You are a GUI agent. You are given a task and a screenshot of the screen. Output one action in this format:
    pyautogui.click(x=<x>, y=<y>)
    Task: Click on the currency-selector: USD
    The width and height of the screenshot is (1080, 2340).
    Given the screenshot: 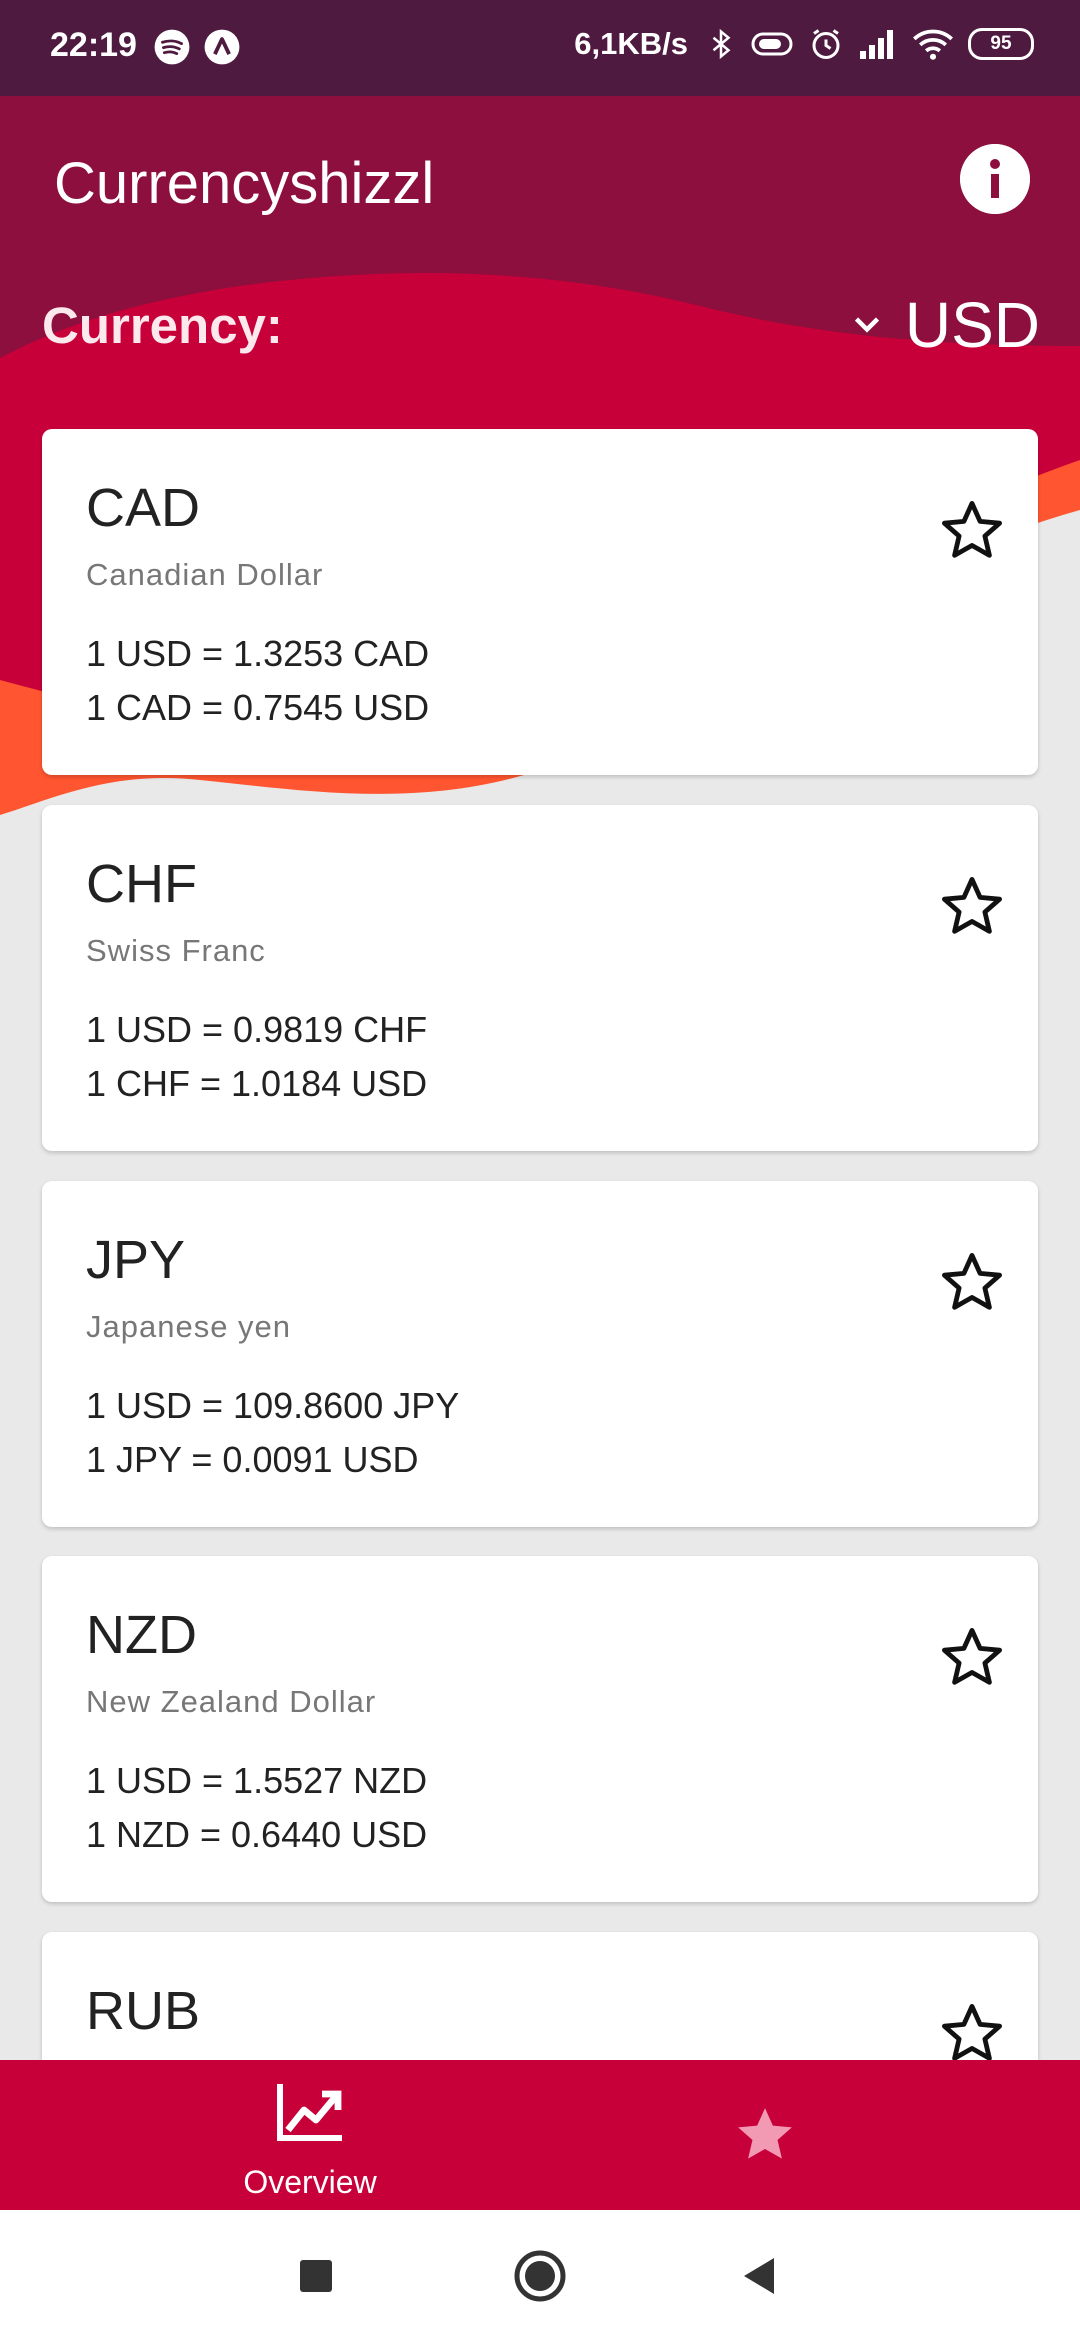 What is the action you would take?
    pyautogui.click(x=944, y=325)
    